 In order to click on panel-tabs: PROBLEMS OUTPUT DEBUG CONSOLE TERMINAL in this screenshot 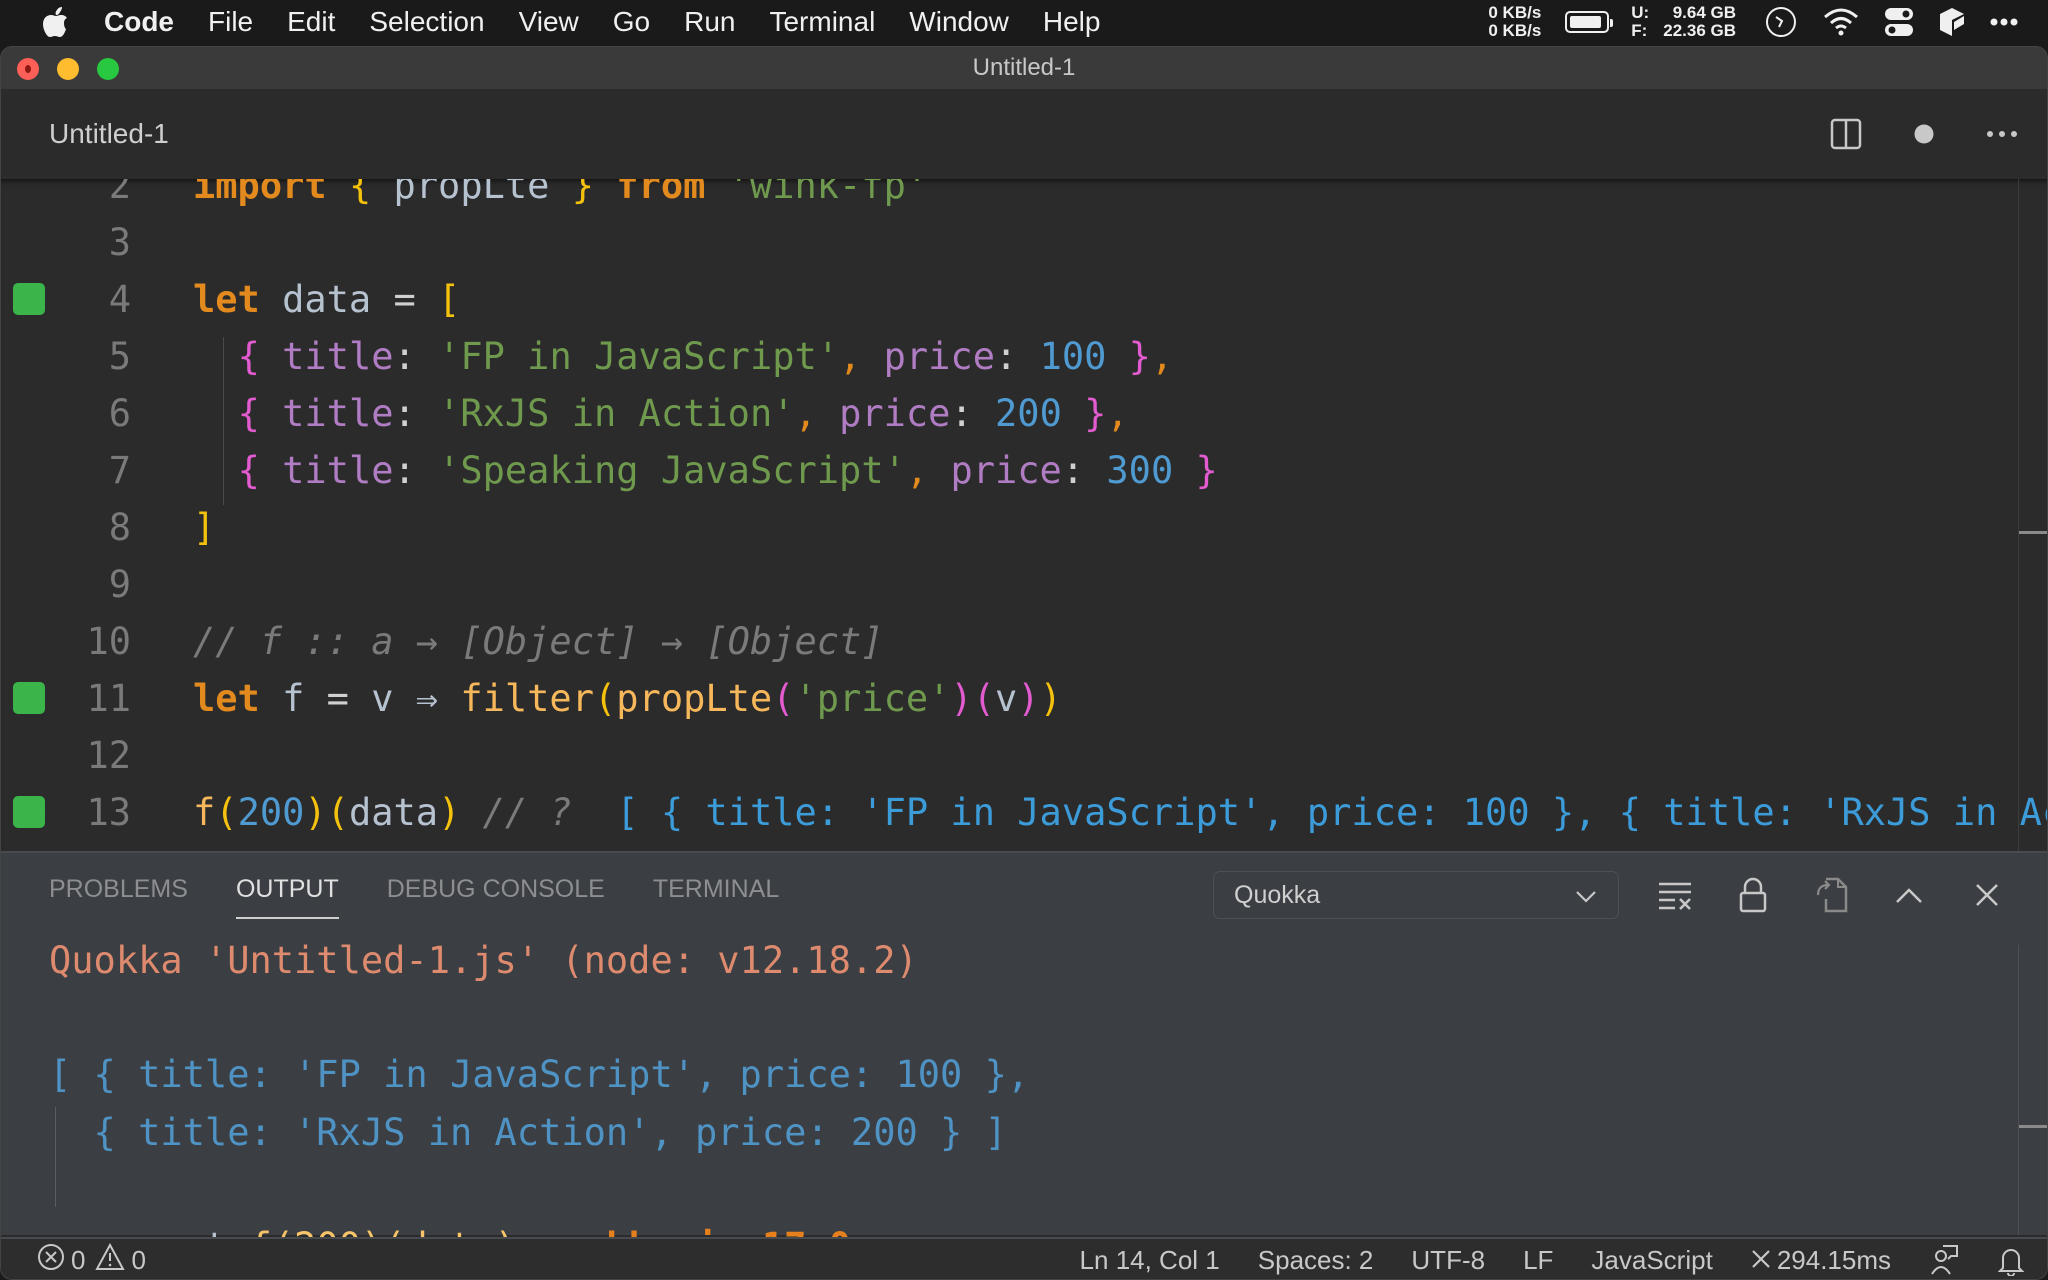, I will do `click(414, 889)`.